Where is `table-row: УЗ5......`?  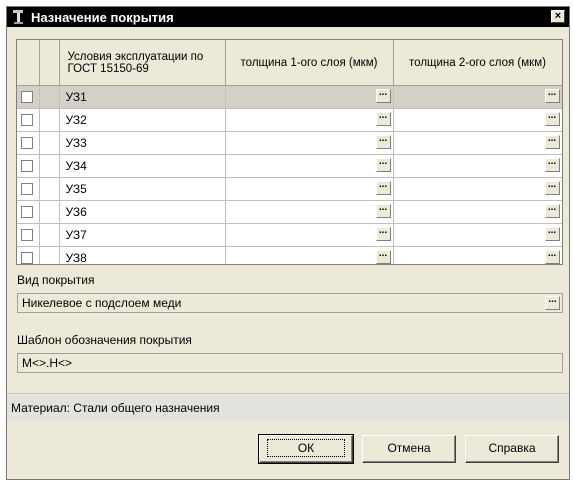
table-row: УЗ5...... is located at coordinates (289, 189).